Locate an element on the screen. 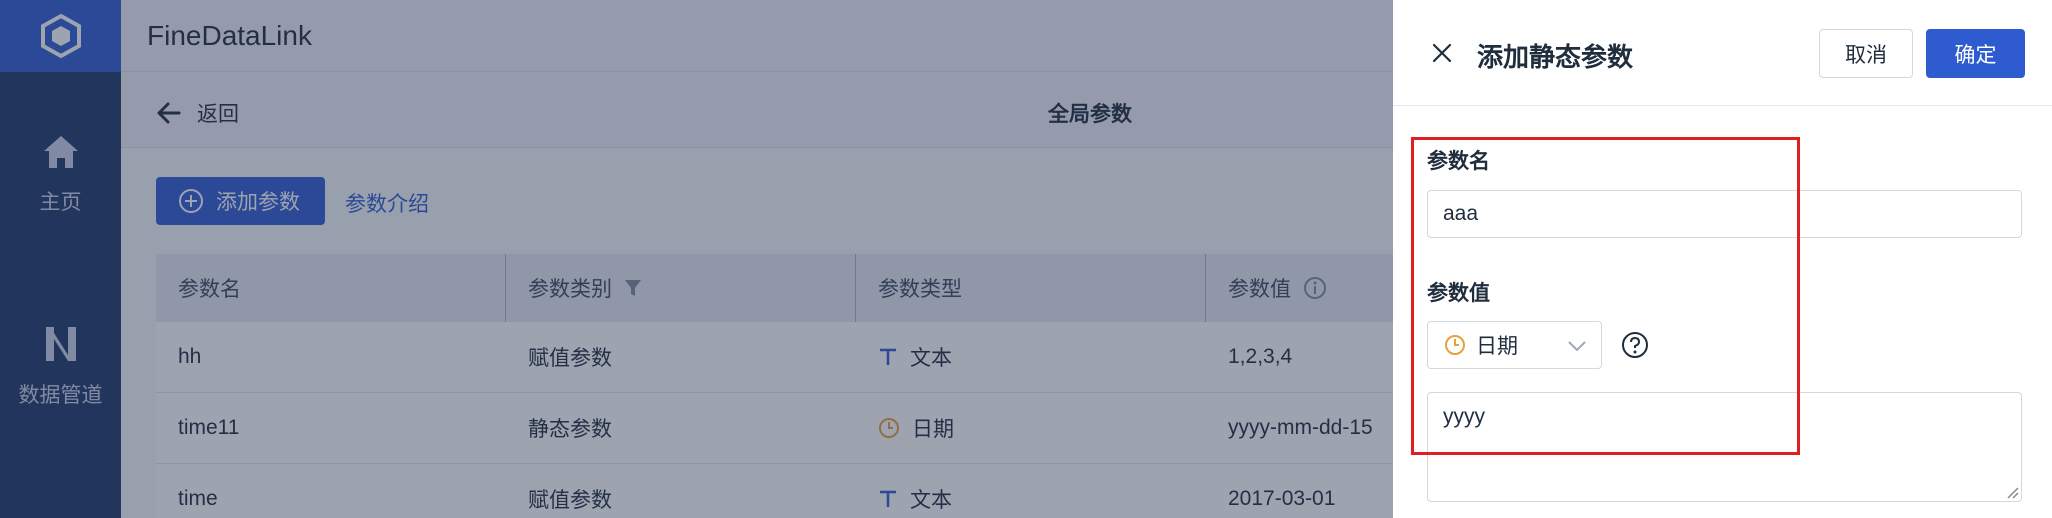  drawer-header: 添加静态参数 取消 确定 is located at coordinates (1722, 53).